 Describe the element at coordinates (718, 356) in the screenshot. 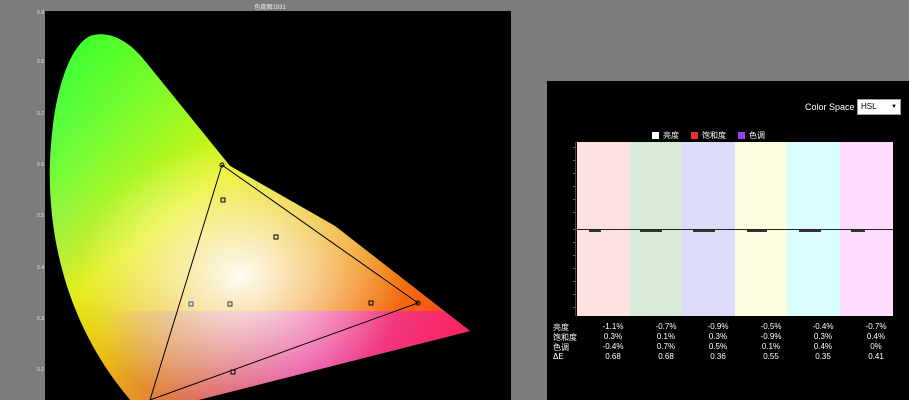

I see `table-cell: 0.36` at that location.